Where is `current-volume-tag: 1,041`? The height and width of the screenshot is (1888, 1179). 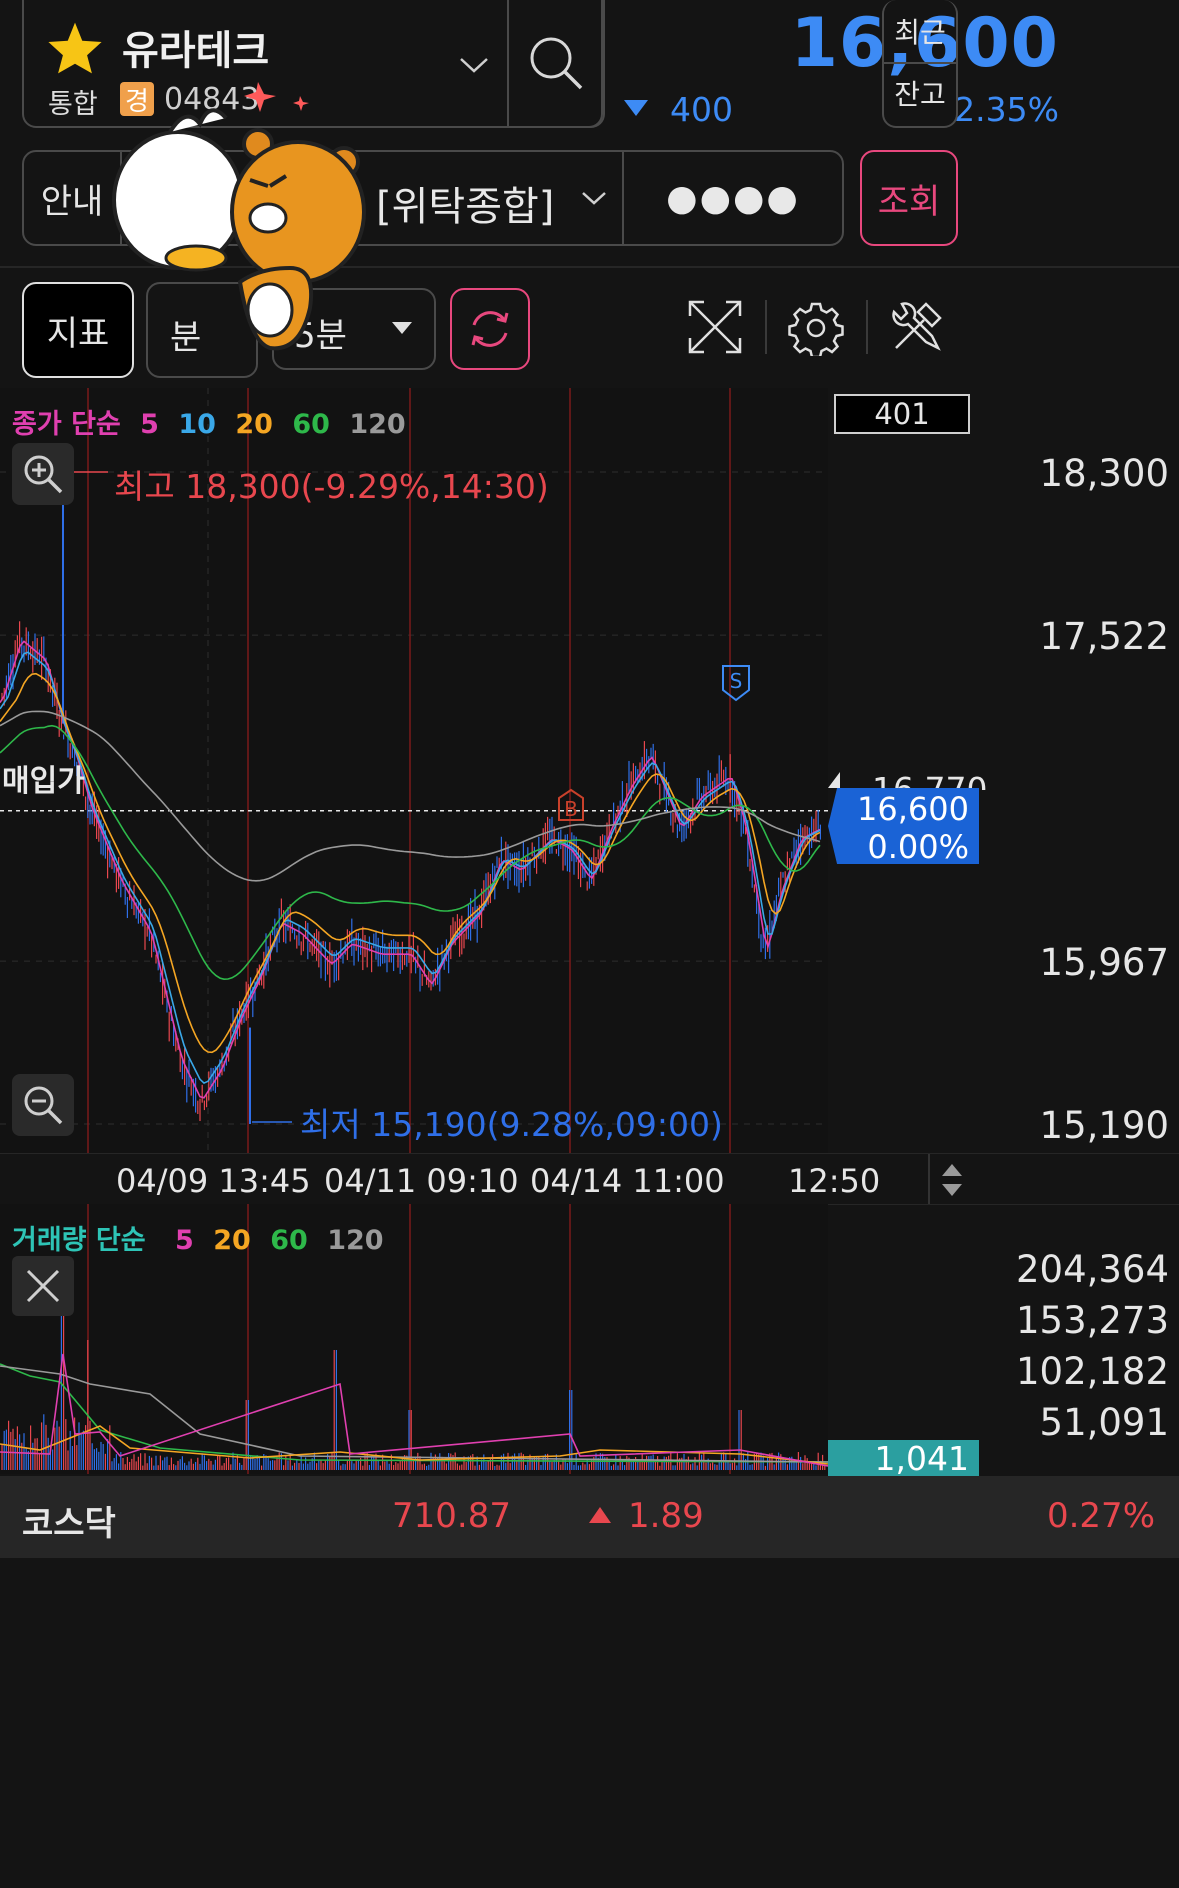 current-volume-tag: 1,041 is located at coordinates (903, 1458).